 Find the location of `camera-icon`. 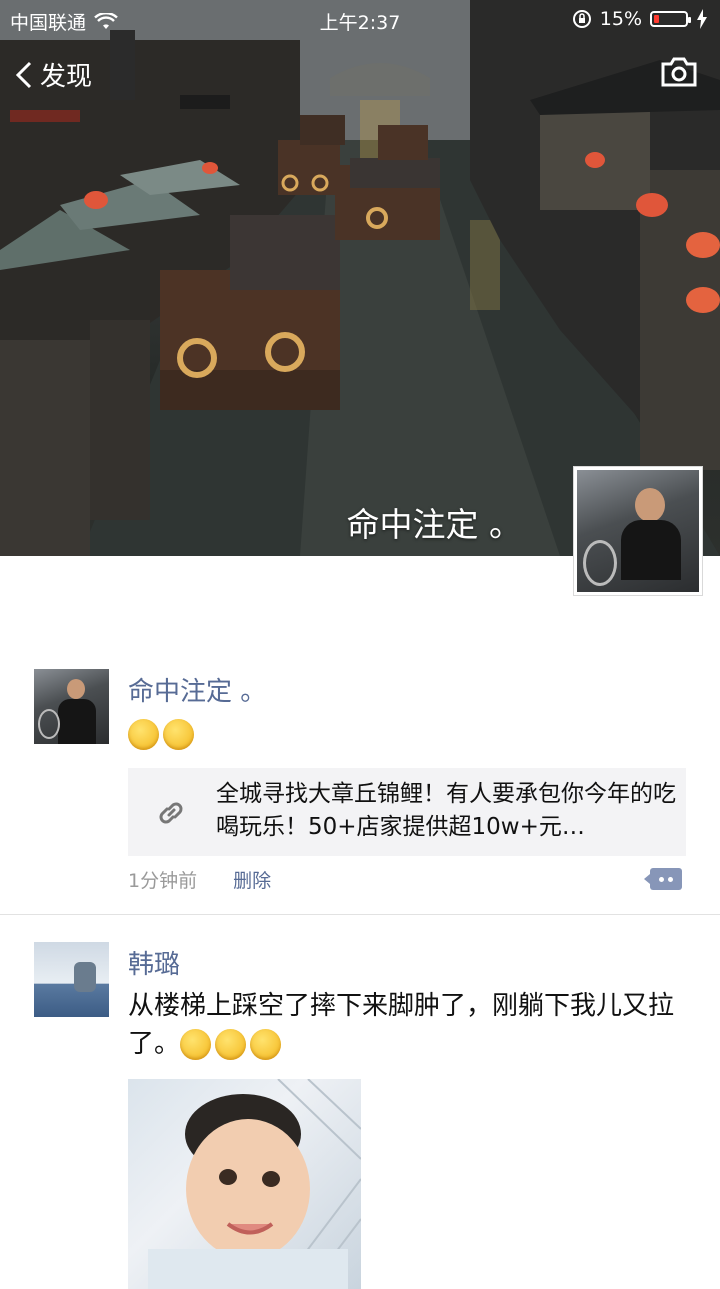

camera-icon is located at coordinates (679, 72).